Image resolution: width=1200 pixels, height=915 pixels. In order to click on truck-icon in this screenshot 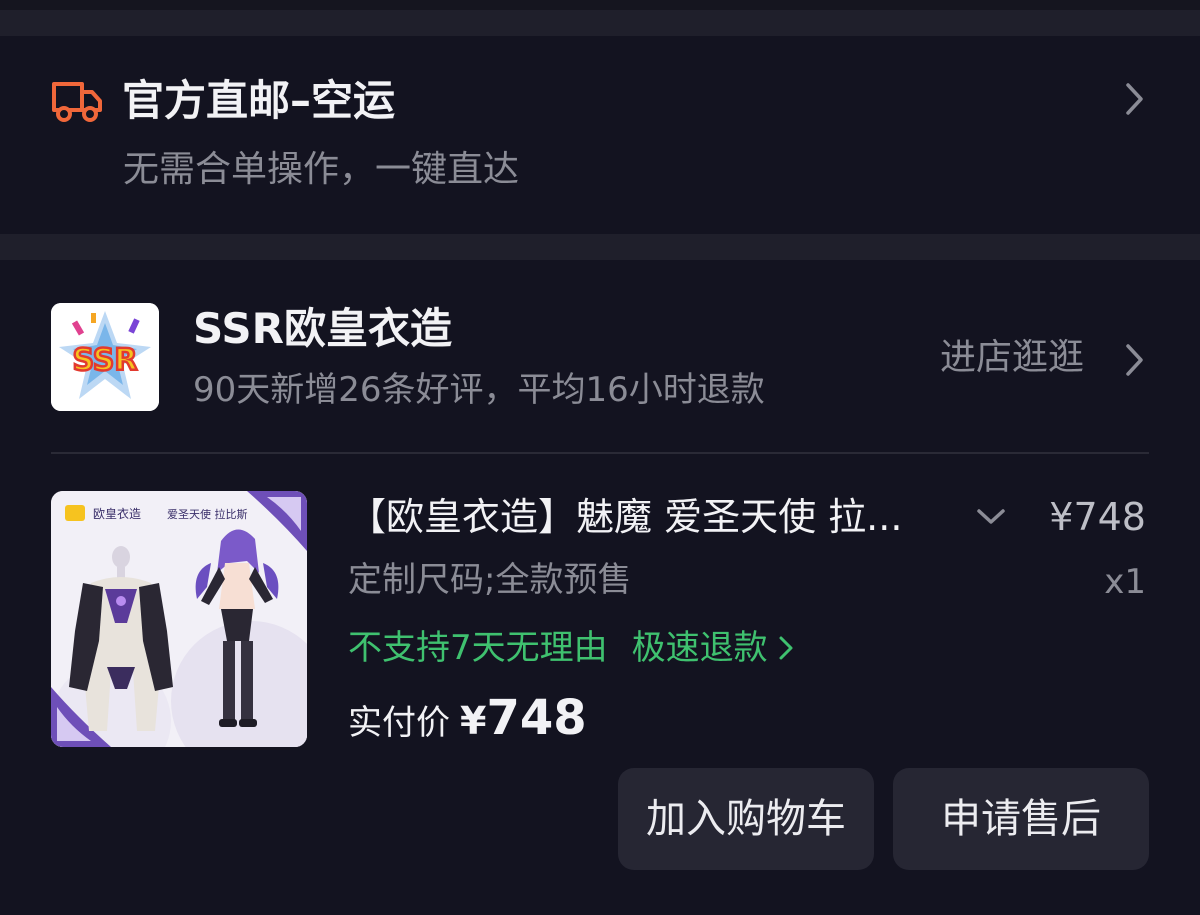, I will do `click(77, 102)`.